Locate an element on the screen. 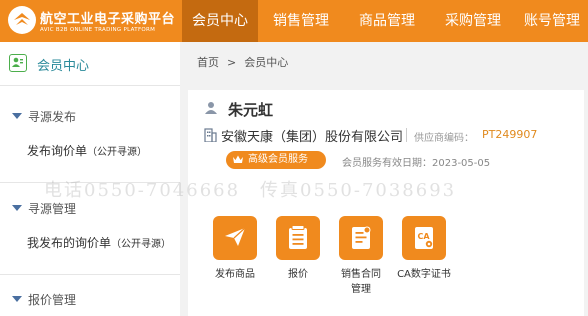 The height and width of the screenshot is (316, 588). nav-products: 商品管理 is located at coordinates (387, 21).